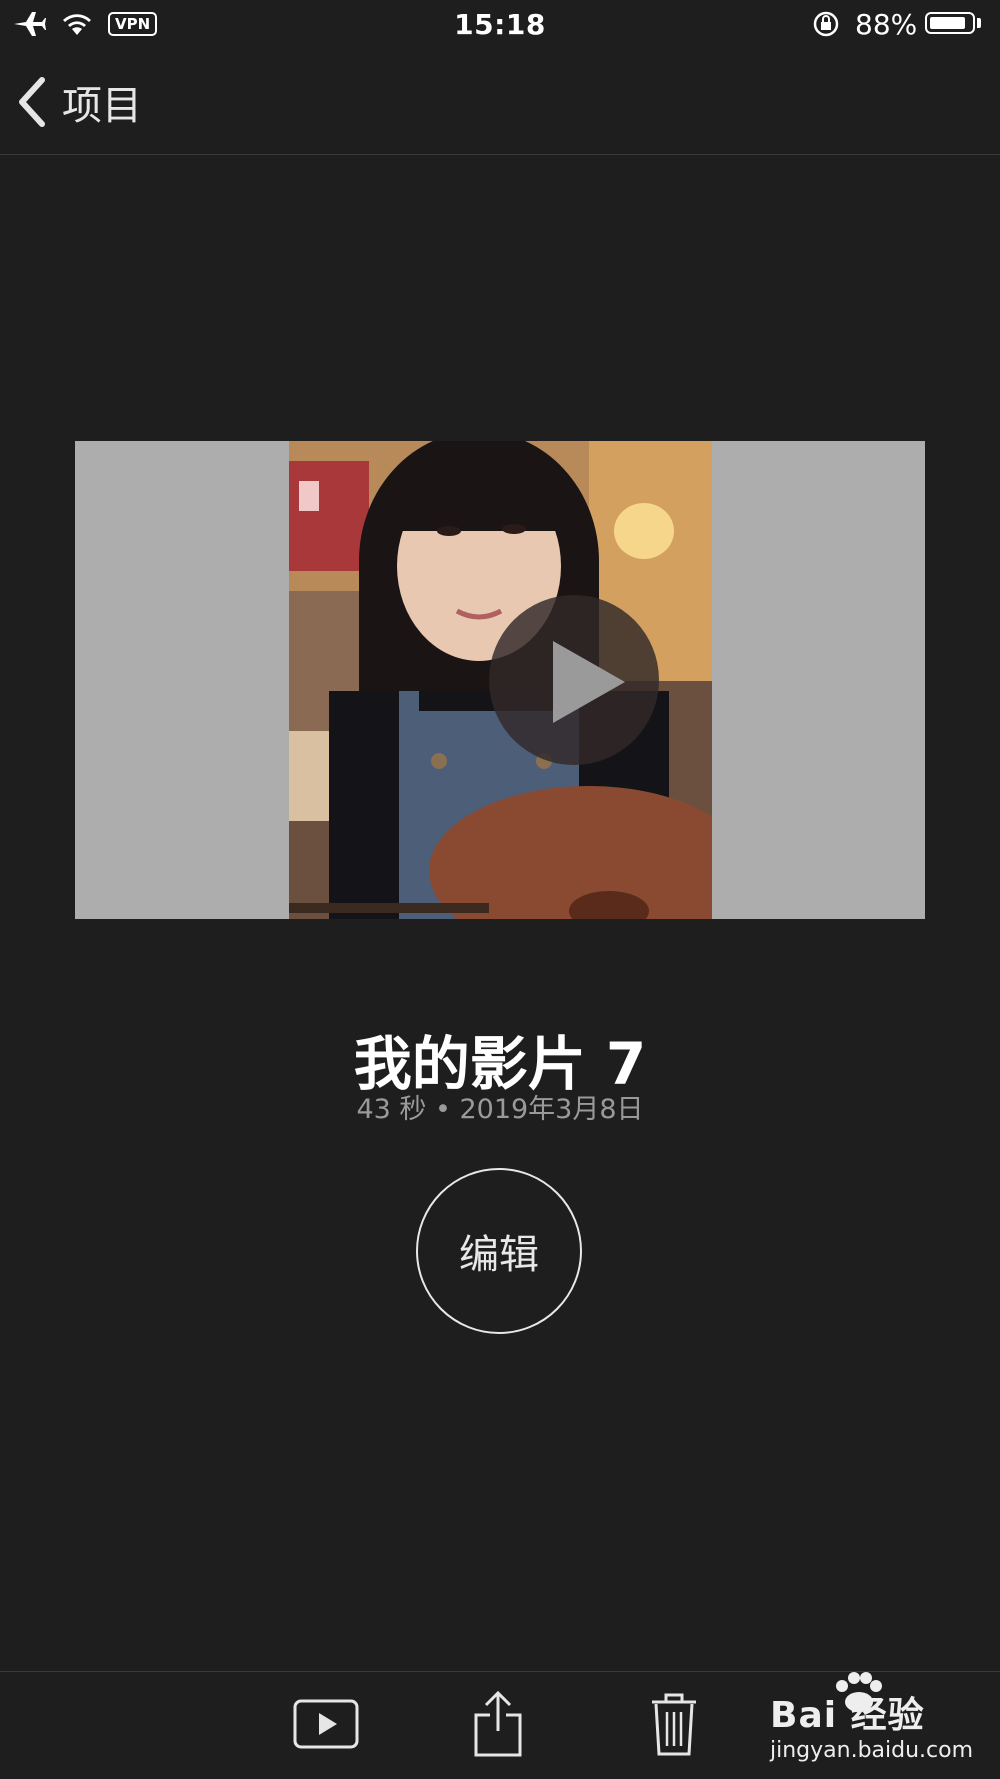  What do you see at coordinates (499, 1255) in the screenshot?
I see `edit-label: 编辑` at bounding box center [499, 1255].